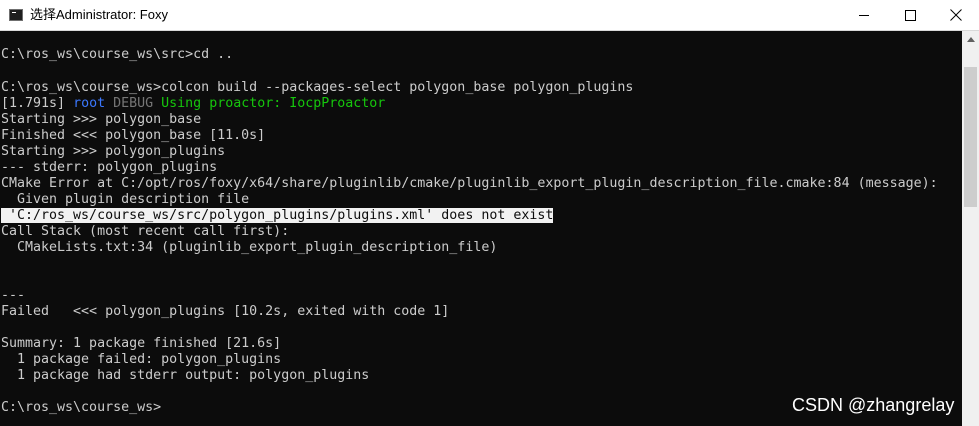 Image resolution: width=979 pixels, height=426 pixels. I want to click on log-level: DEBUG, so click(133, 103).